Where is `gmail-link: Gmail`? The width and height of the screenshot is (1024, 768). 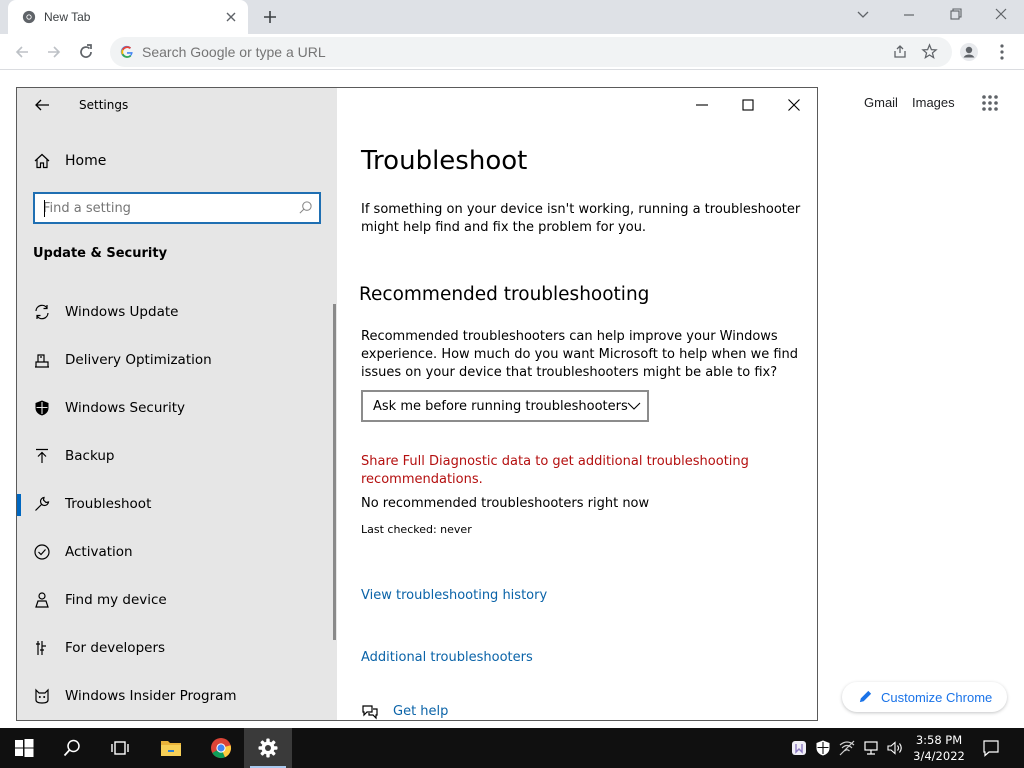 gmail-link: Gmail is located at coordinates (881, 102).